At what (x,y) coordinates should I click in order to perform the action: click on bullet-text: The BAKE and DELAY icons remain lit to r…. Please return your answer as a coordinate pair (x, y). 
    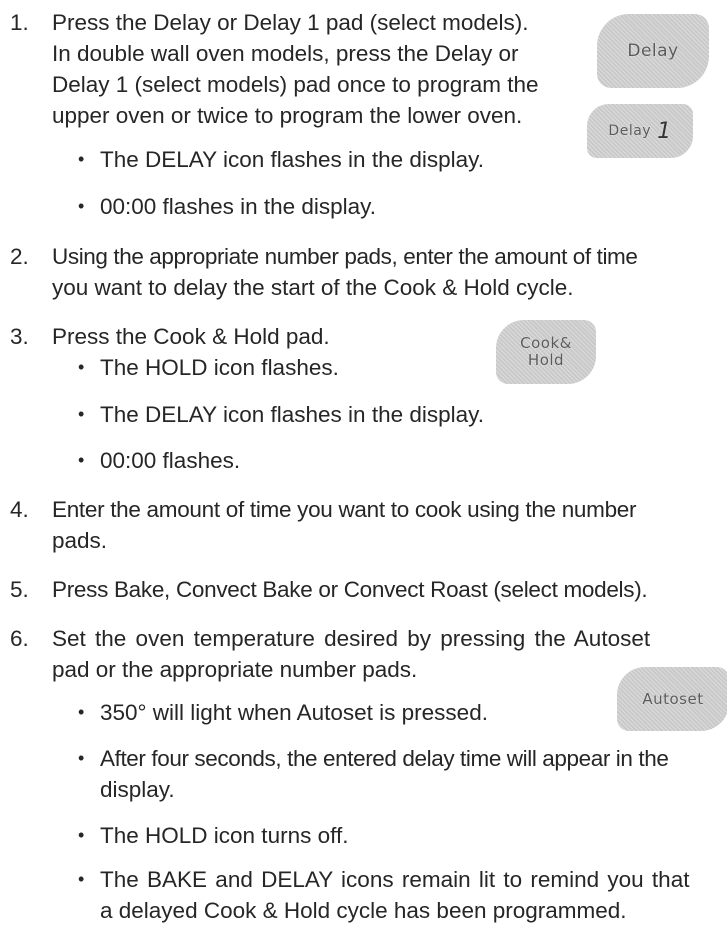
    Looking at the image, I should click on (395, 879).